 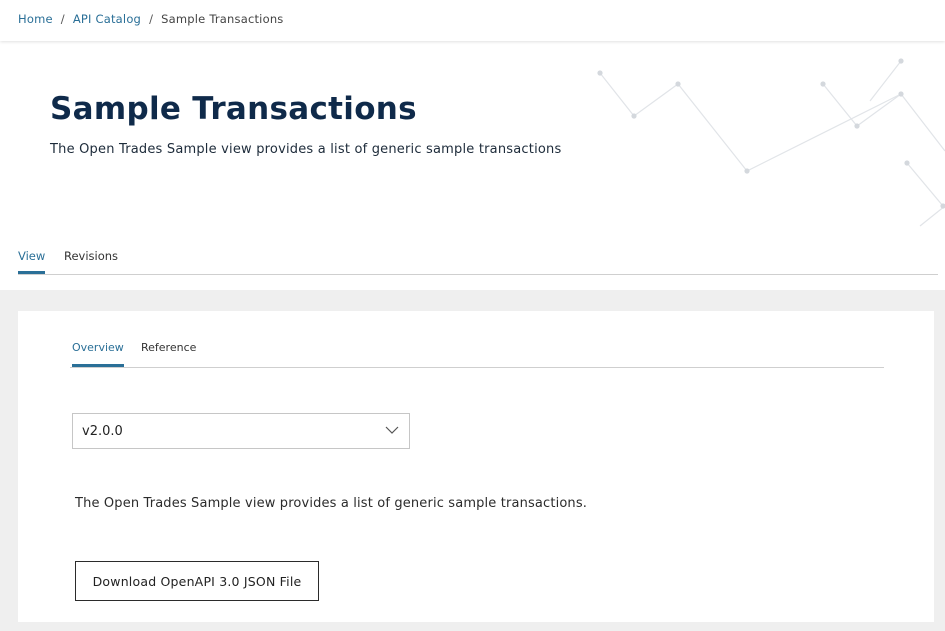 I want to click on breadcrumb-bar: Home / API Catalog / Sample Transactions, so click(x=472, y=20).